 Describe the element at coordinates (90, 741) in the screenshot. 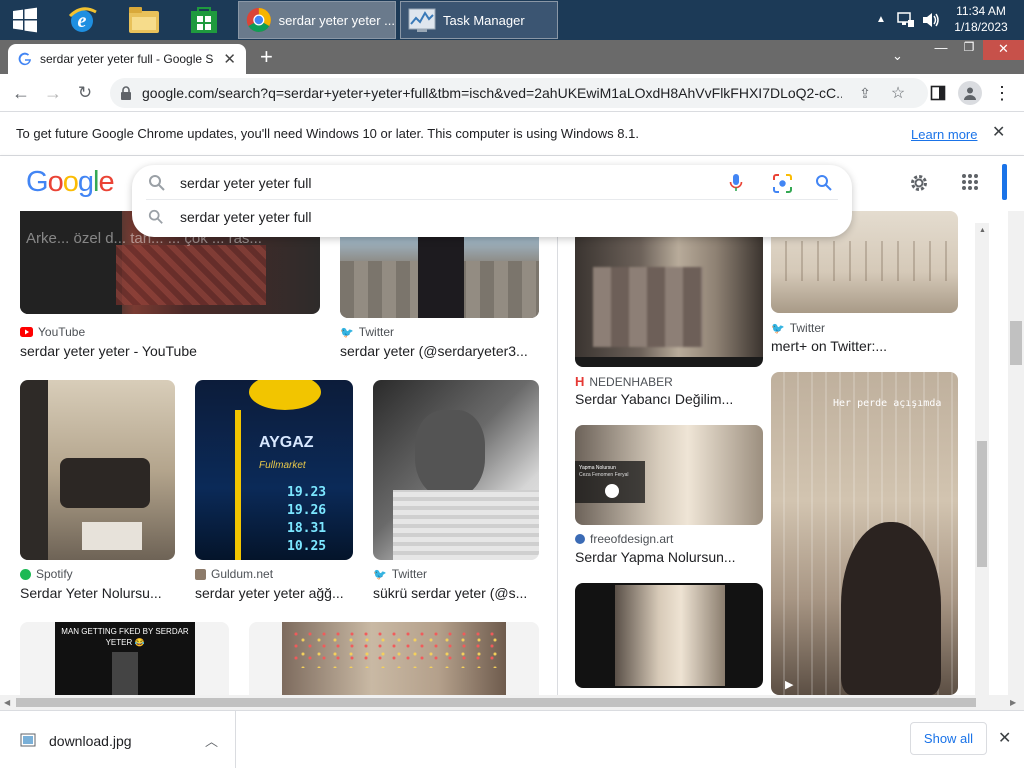

I see `download-filename: download.jpg` at that location.